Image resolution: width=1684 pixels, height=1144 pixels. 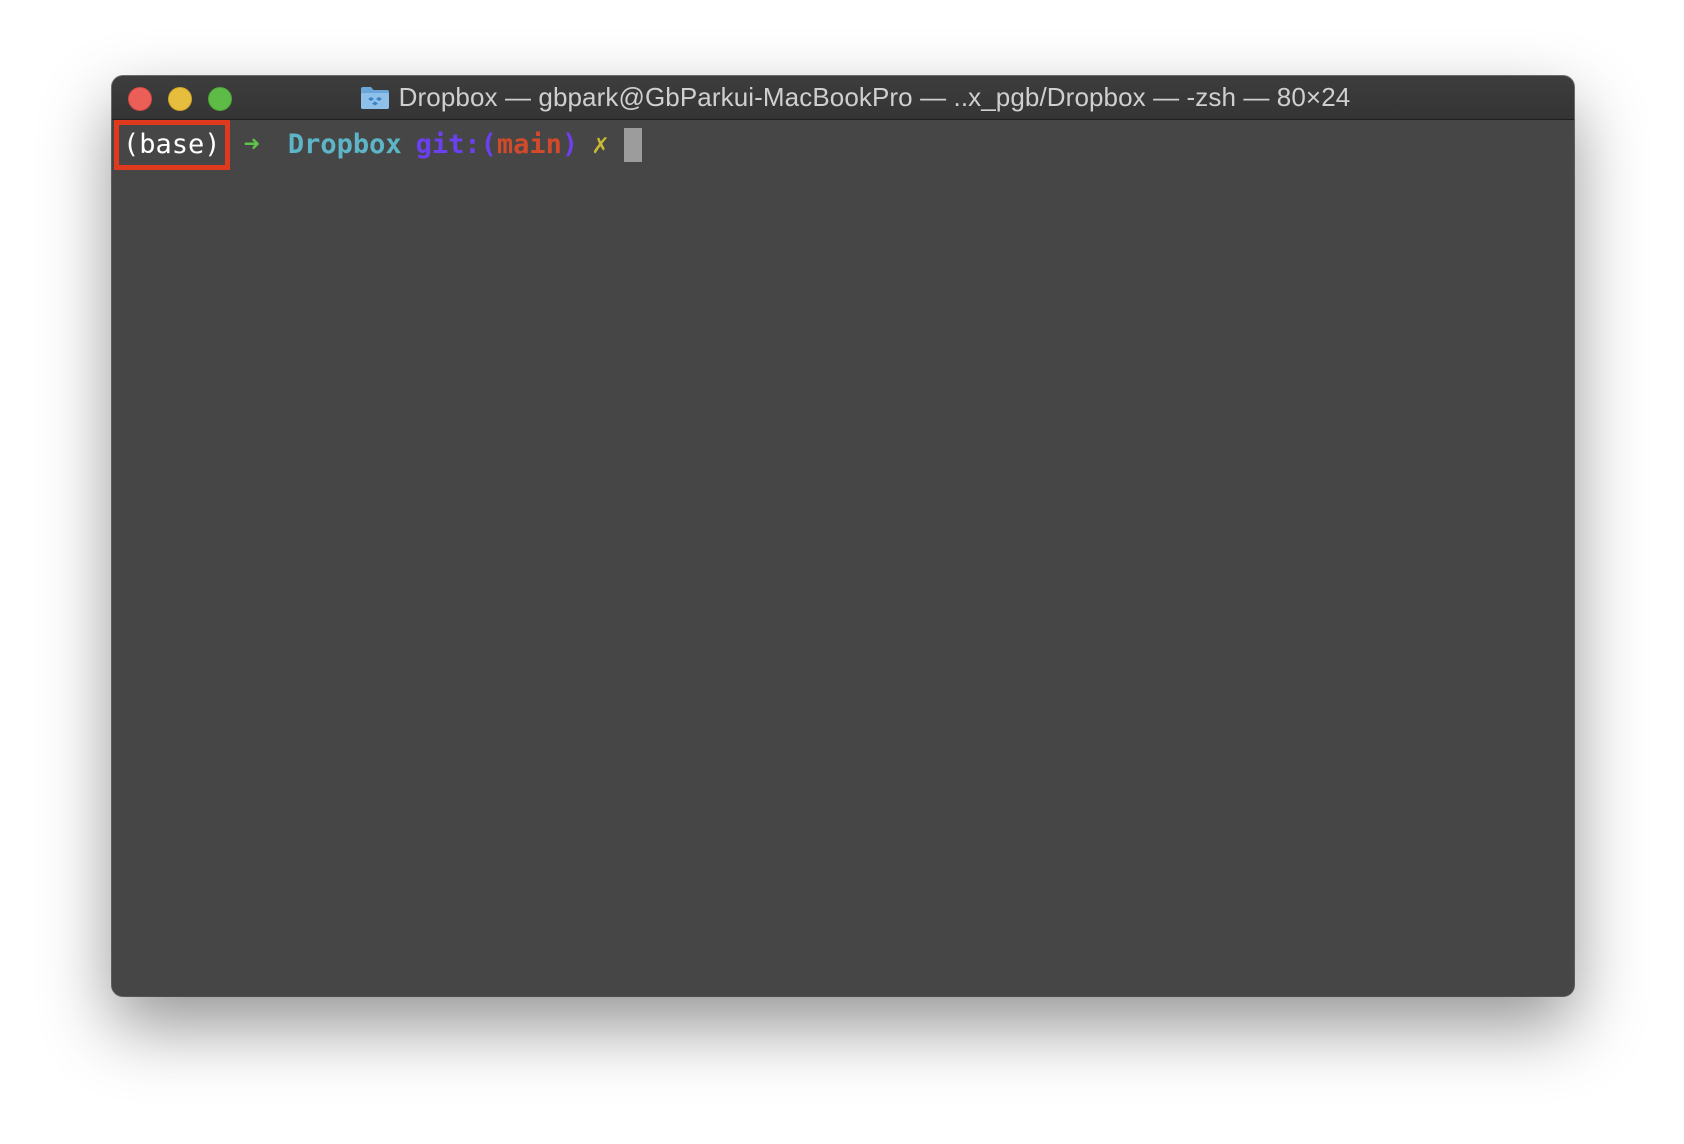 I want to click on close-button, so click(x=140, y=99).